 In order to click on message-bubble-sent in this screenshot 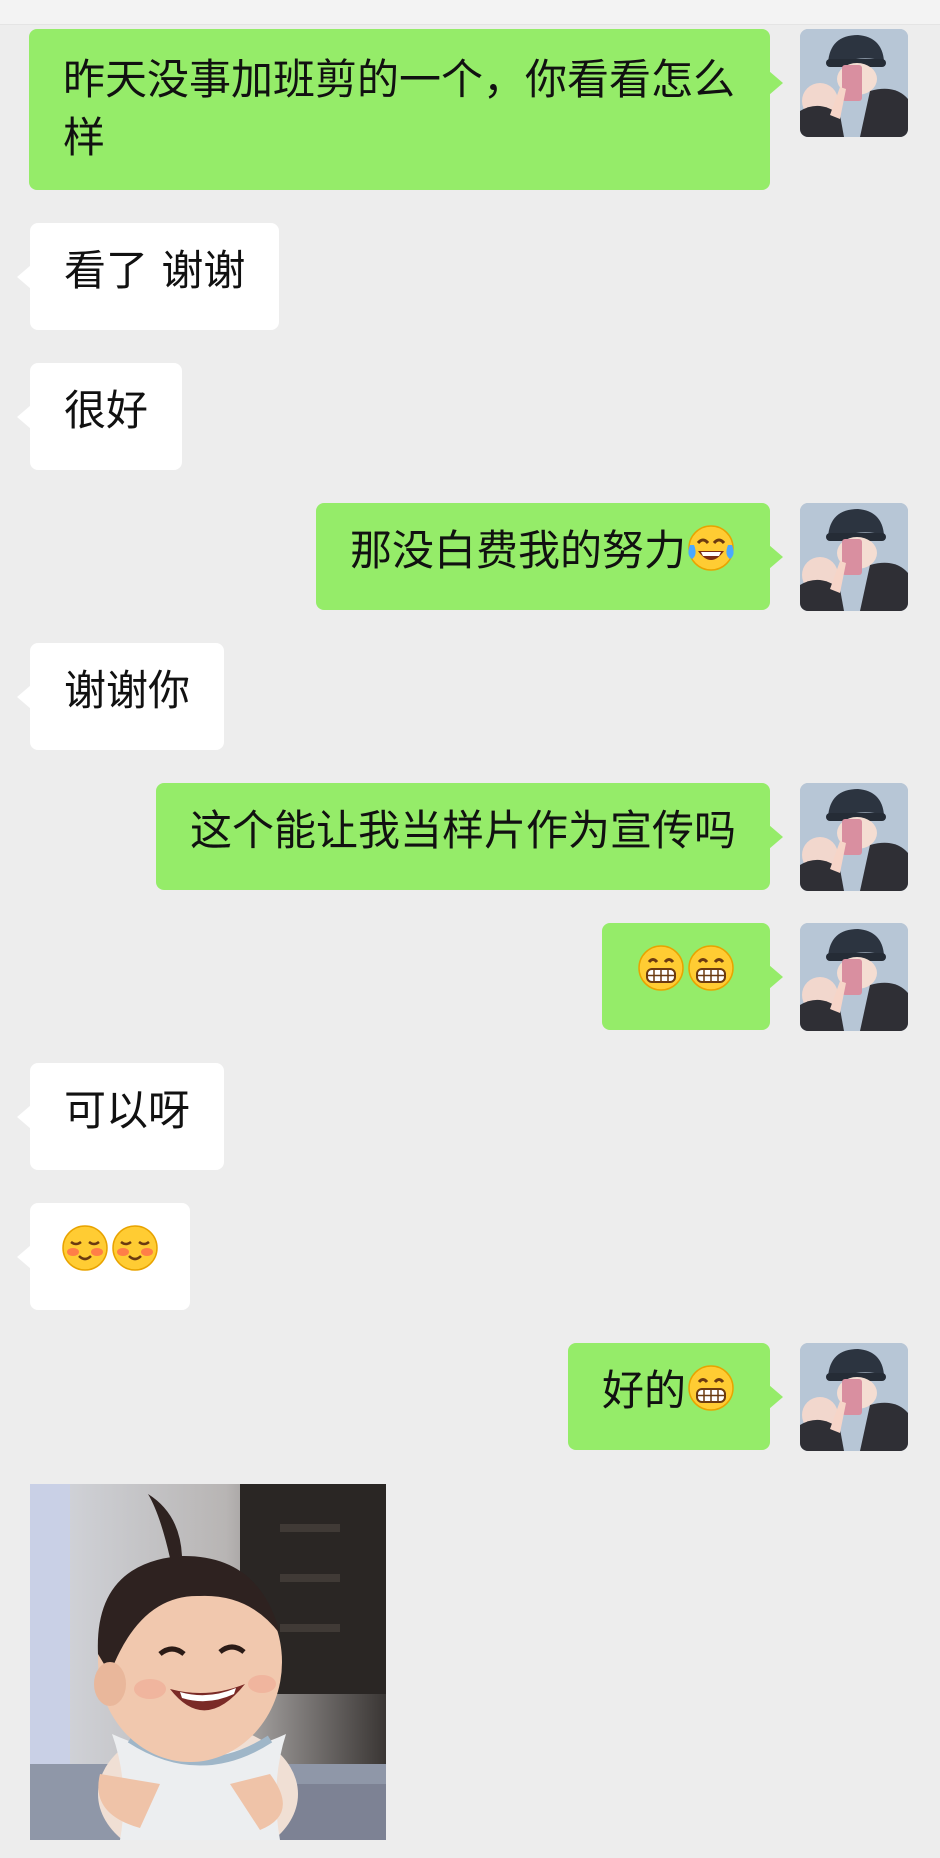, I will do `click(692, 976)`.